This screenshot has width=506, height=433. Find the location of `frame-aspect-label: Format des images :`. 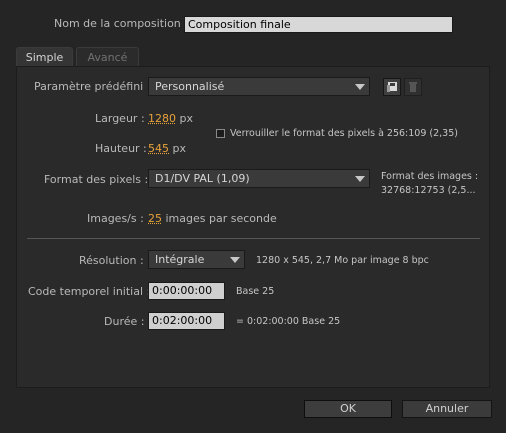

frame-aspect-label: Format des images : is located at coordinates (430, 176).